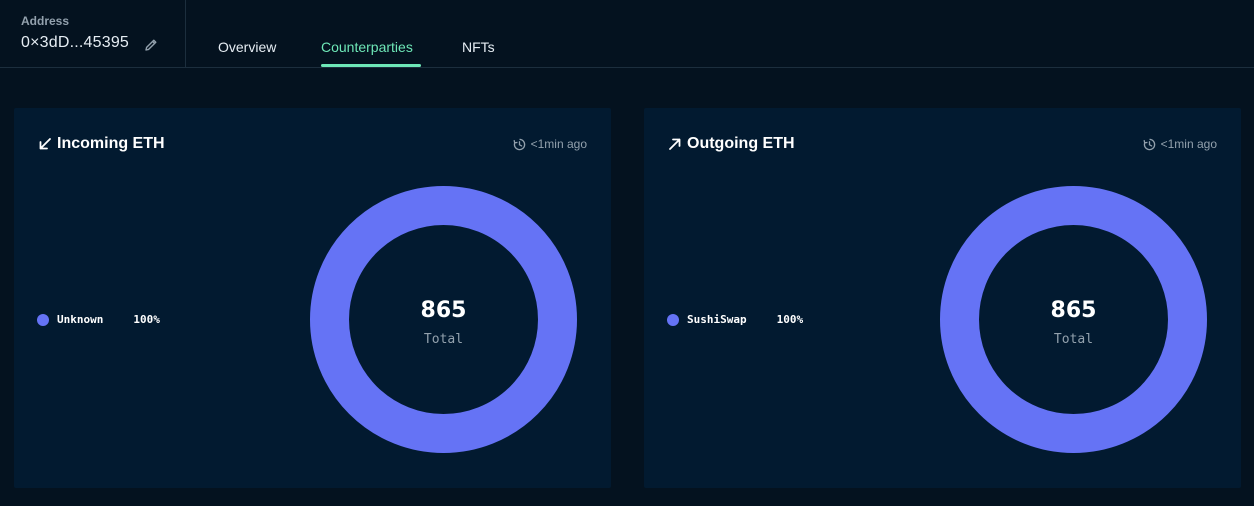 This screenshot has width=1254, height=506. What do you see at coordinates (151, 45) in the screenshot?
I see `edit-pencil-icon` at bounding box center [151, 45].